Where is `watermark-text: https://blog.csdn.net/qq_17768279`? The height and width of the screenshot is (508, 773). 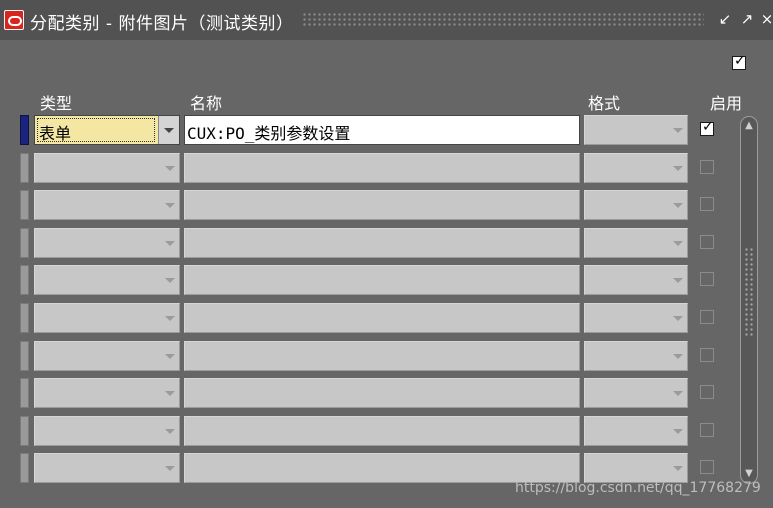
watermark-text: https://blog.csdn.net/qq_17768279 is located at coordinates (638, 488).